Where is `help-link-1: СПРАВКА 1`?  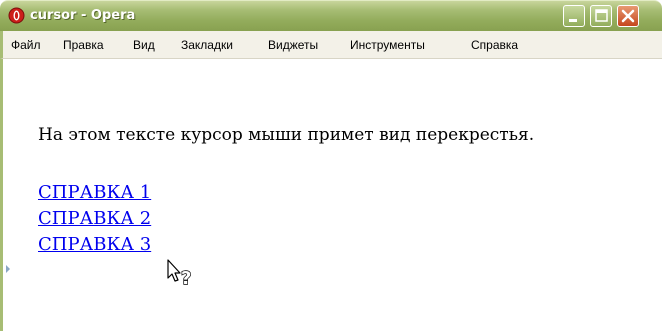
help-link-1: СПРАВКА 1 is located at coordinates (94, 192).